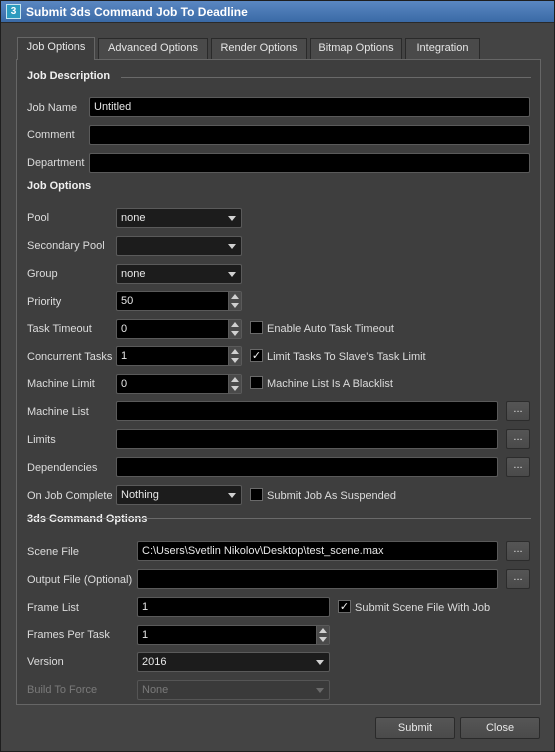  Describe the element at coordinates (233, 662) in the screenshot. I see `version-dropdown: 2016` at that location.